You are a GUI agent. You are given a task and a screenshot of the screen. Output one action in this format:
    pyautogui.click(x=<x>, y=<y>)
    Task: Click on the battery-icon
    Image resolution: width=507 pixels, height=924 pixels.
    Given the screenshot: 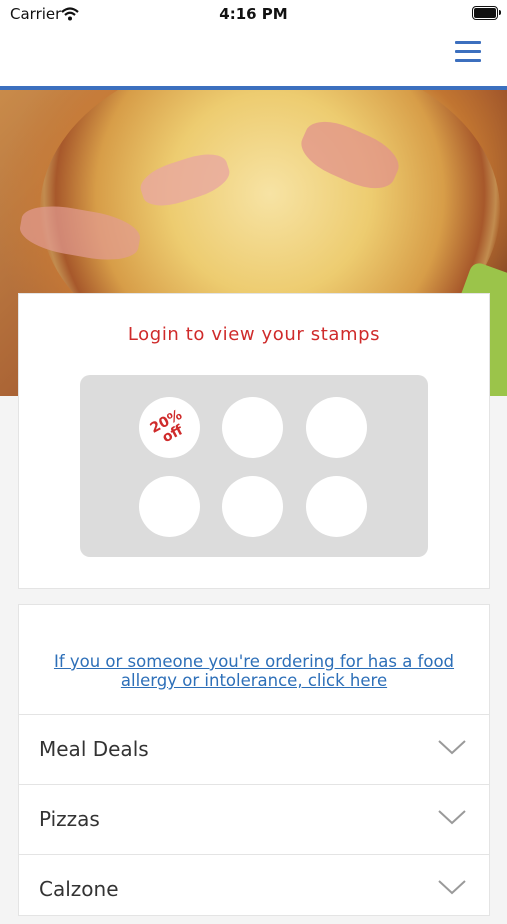 What is the action you would take?
    pyautogui.click(x=486, y=13)
    